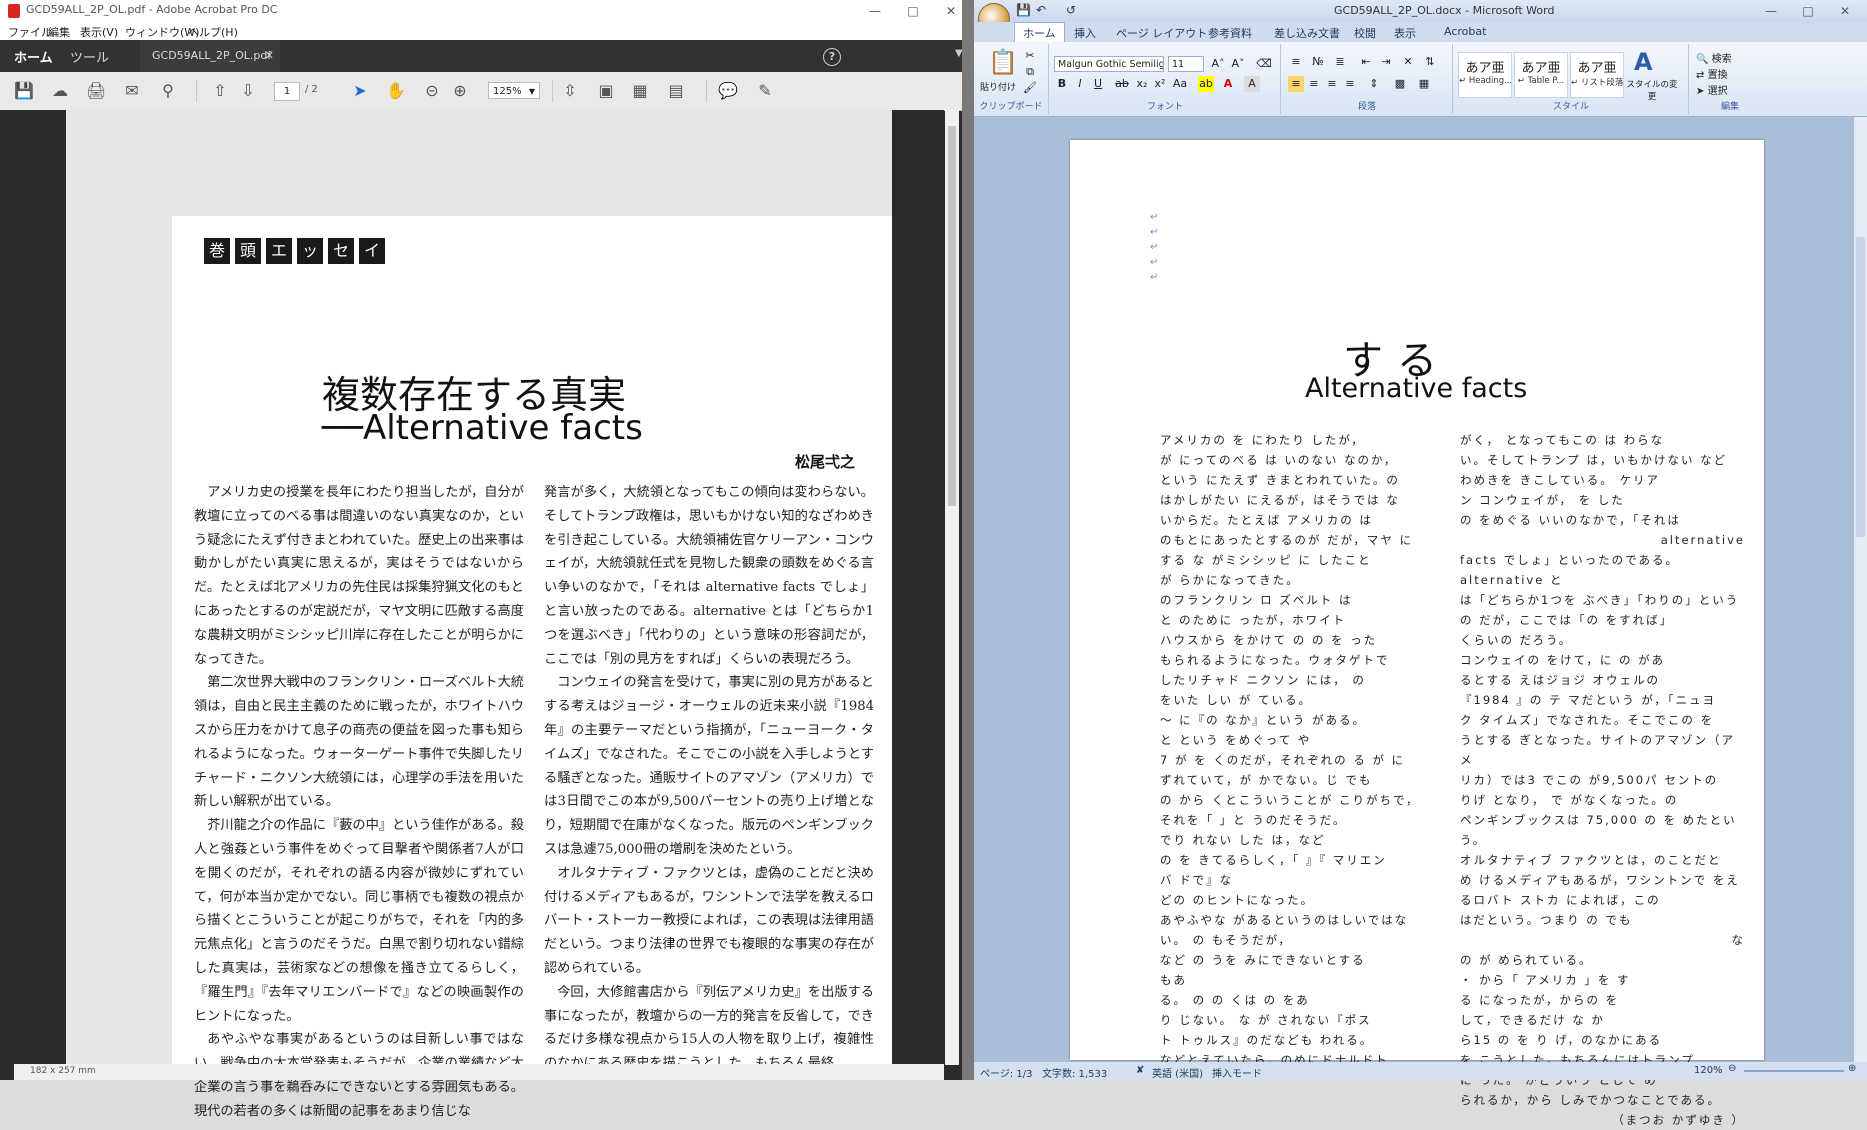 The image size is (1867, 1130). Describe the element at coordinates (1794, 1071) in the screenshot. I see `zoom-slider` at that location.